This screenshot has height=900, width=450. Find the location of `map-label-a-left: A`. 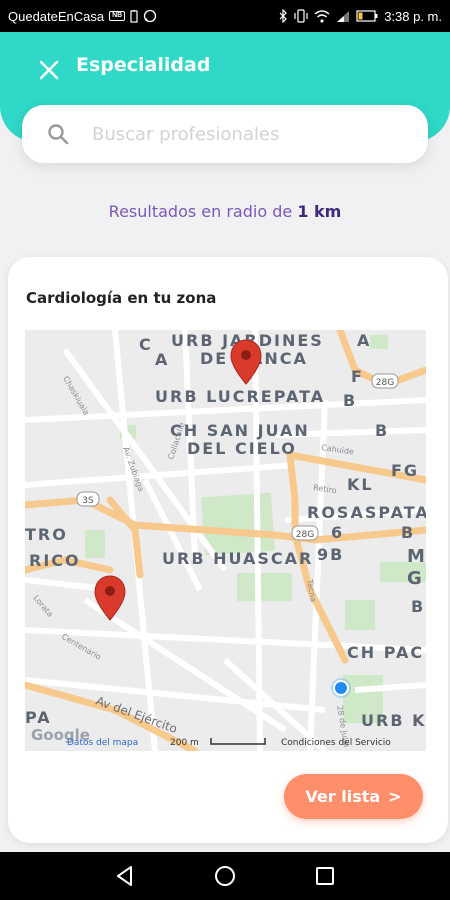

map-label-a-left: A is located at coordinates (162, 359).